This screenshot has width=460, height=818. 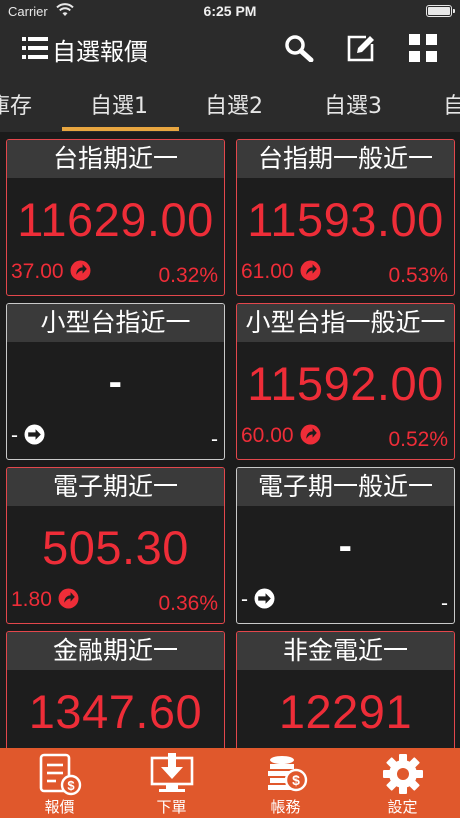 What do you see at coordinates (345, 487) in the screenshot?
I see `quote-name: 電子期一般近一` at bounding box center [345, 487].